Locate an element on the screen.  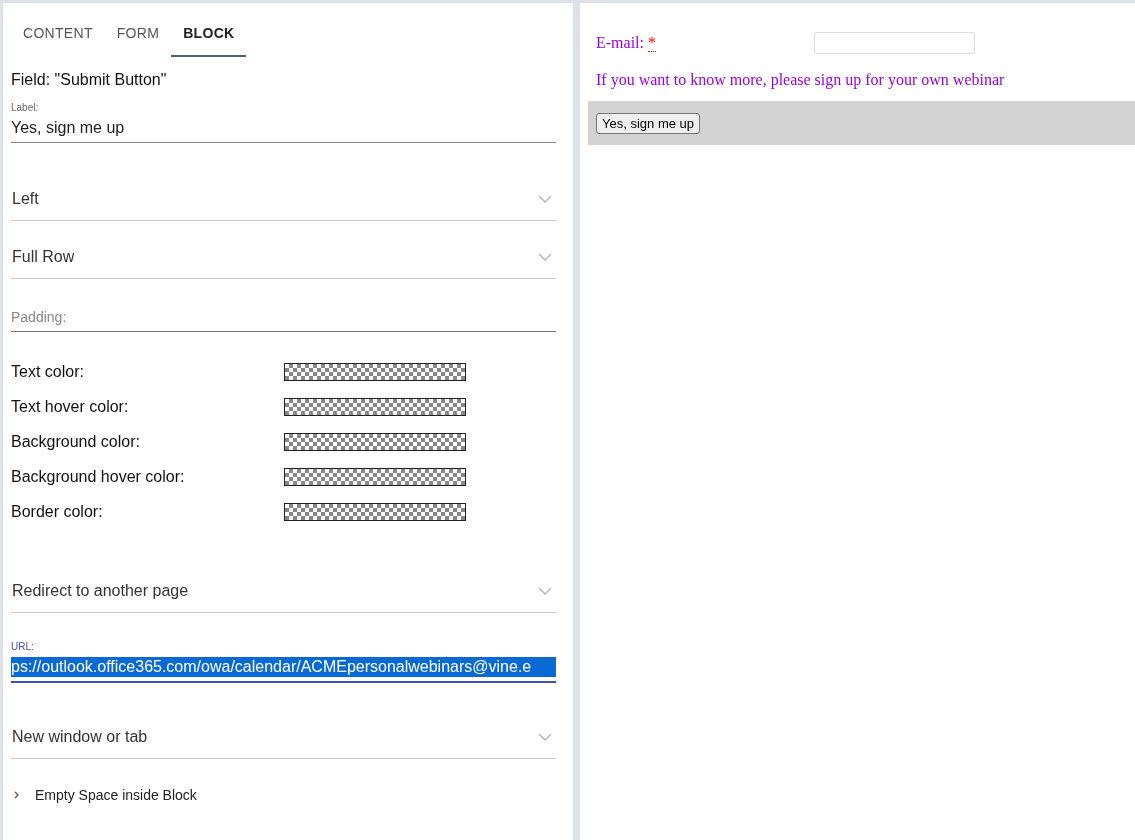
select-field: Redirect to another page is located at coordinates (283, 591).